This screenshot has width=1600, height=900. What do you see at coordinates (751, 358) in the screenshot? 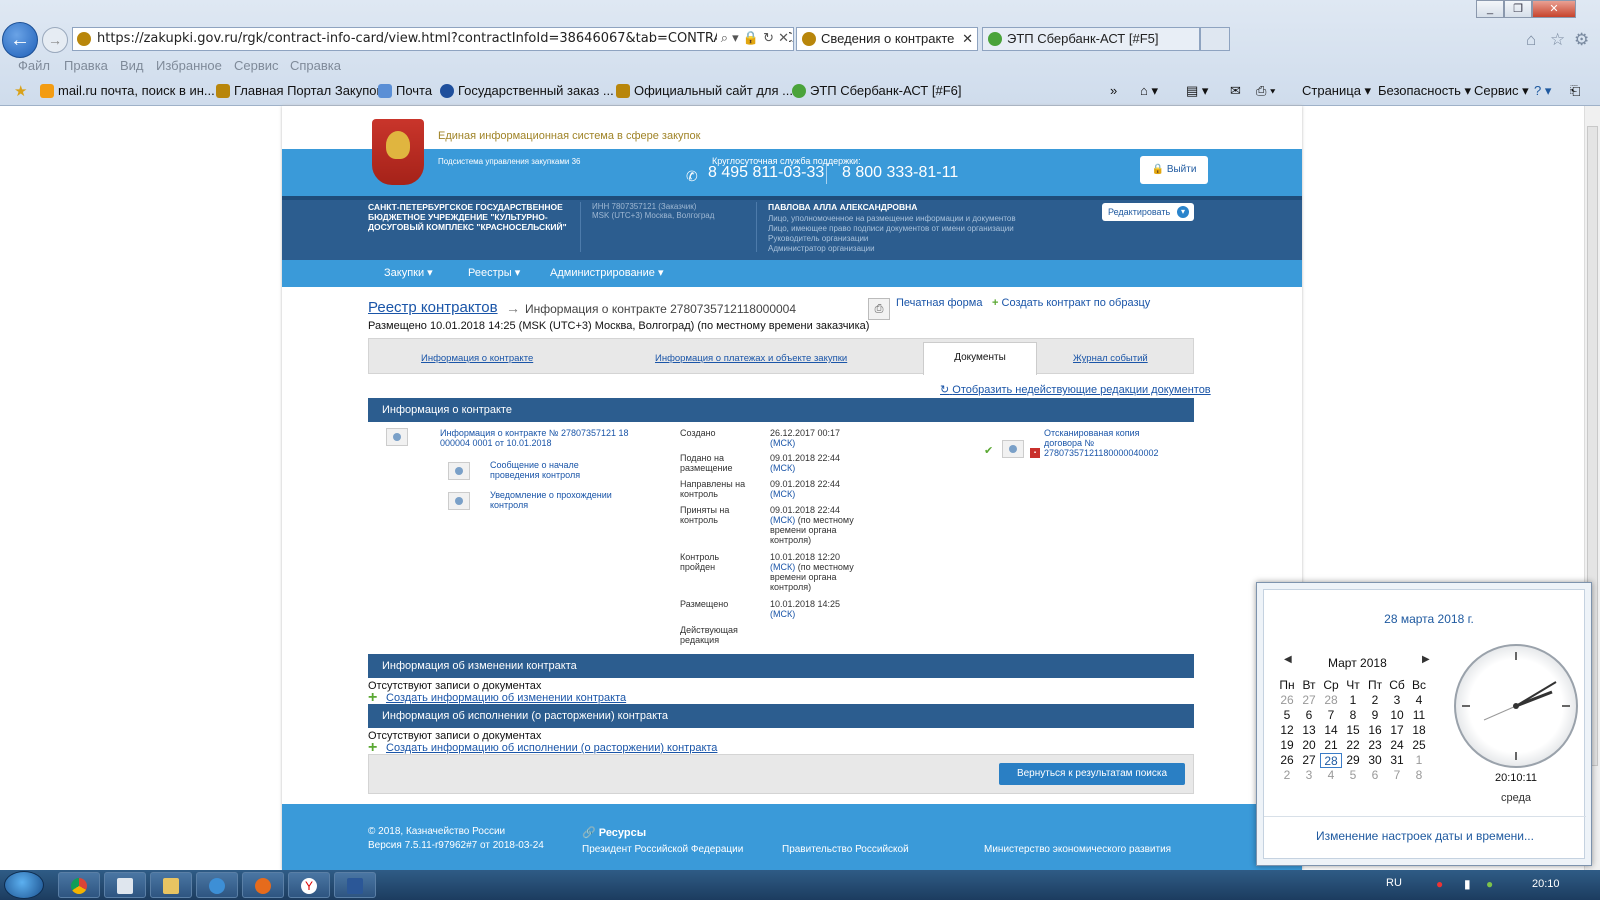
I see `tab-payments: Информация о платежах и объекте закупки` at bounding box center [751, 358].